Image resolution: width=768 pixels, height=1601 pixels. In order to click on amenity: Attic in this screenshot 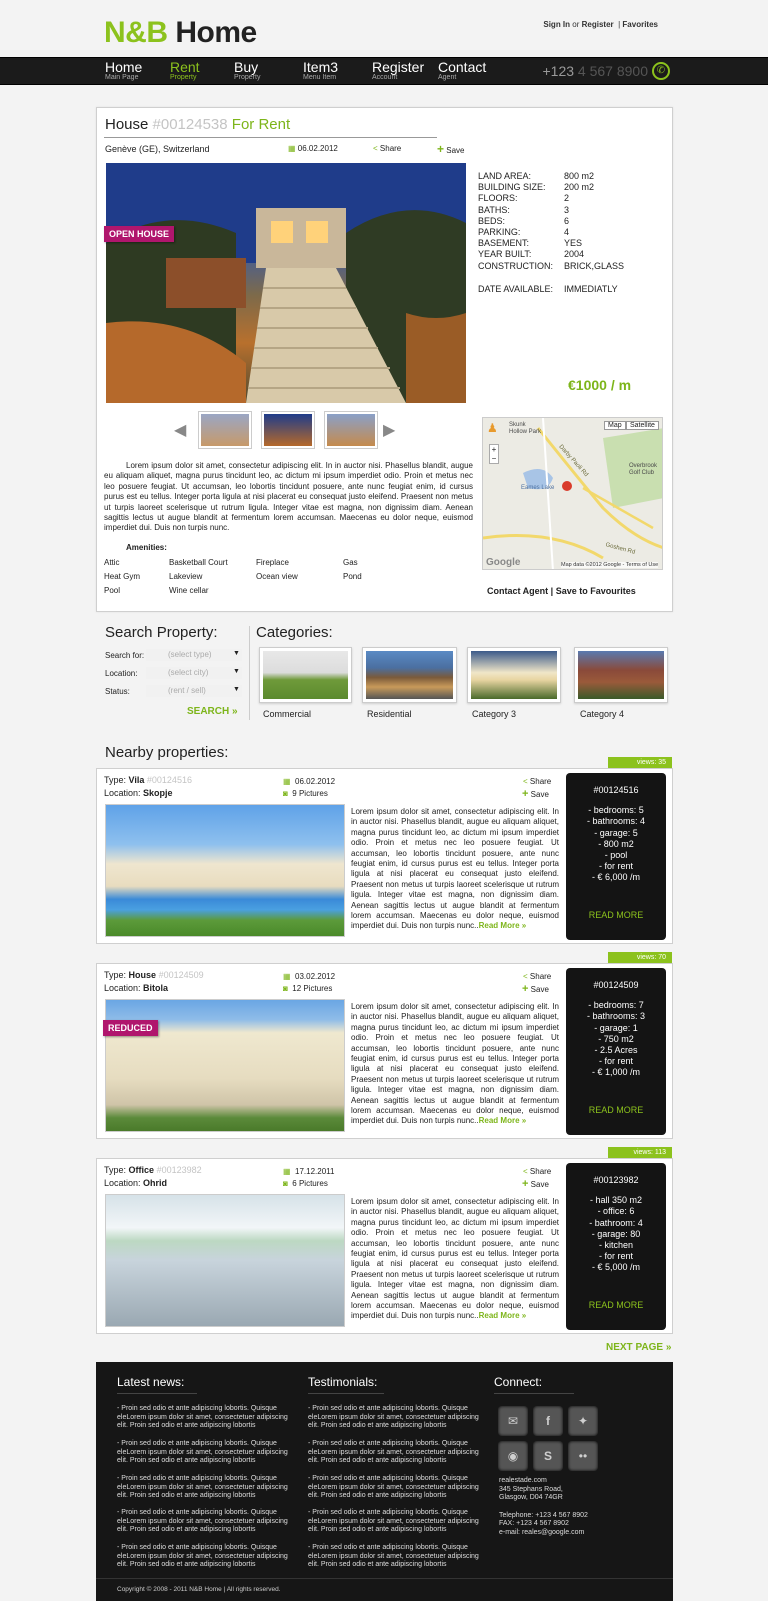, I will do `click(112, 562)`.